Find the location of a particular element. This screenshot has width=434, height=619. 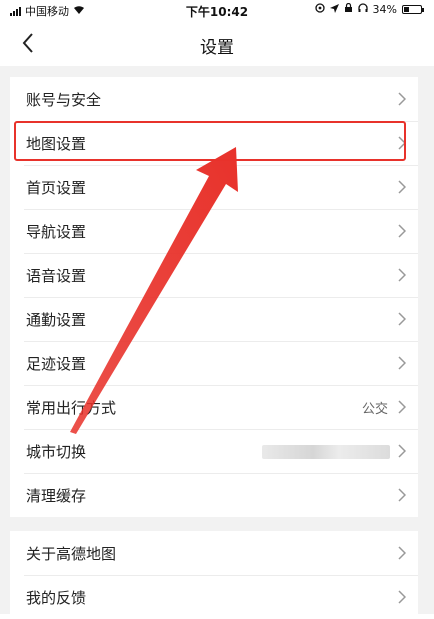

blurred-city-value is located at coordinates (326, 452).